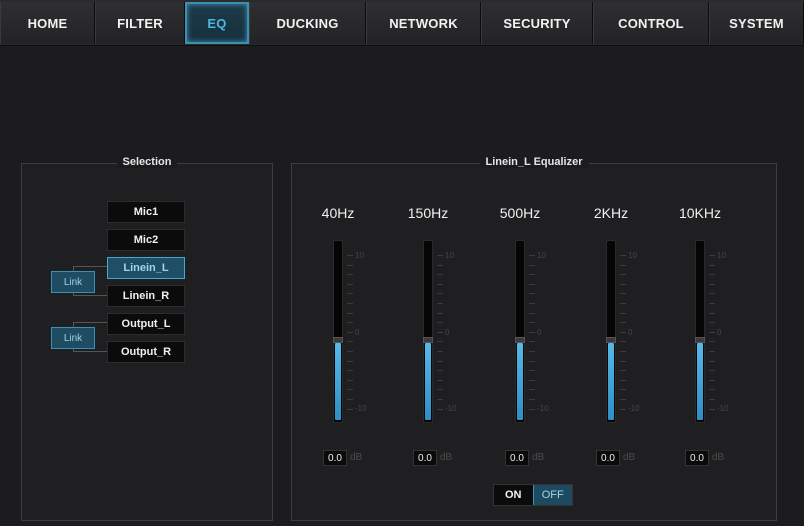 This screenshot has width=804, height=526. I want to click on tab-system: SYSTEM, so click(756, 23).